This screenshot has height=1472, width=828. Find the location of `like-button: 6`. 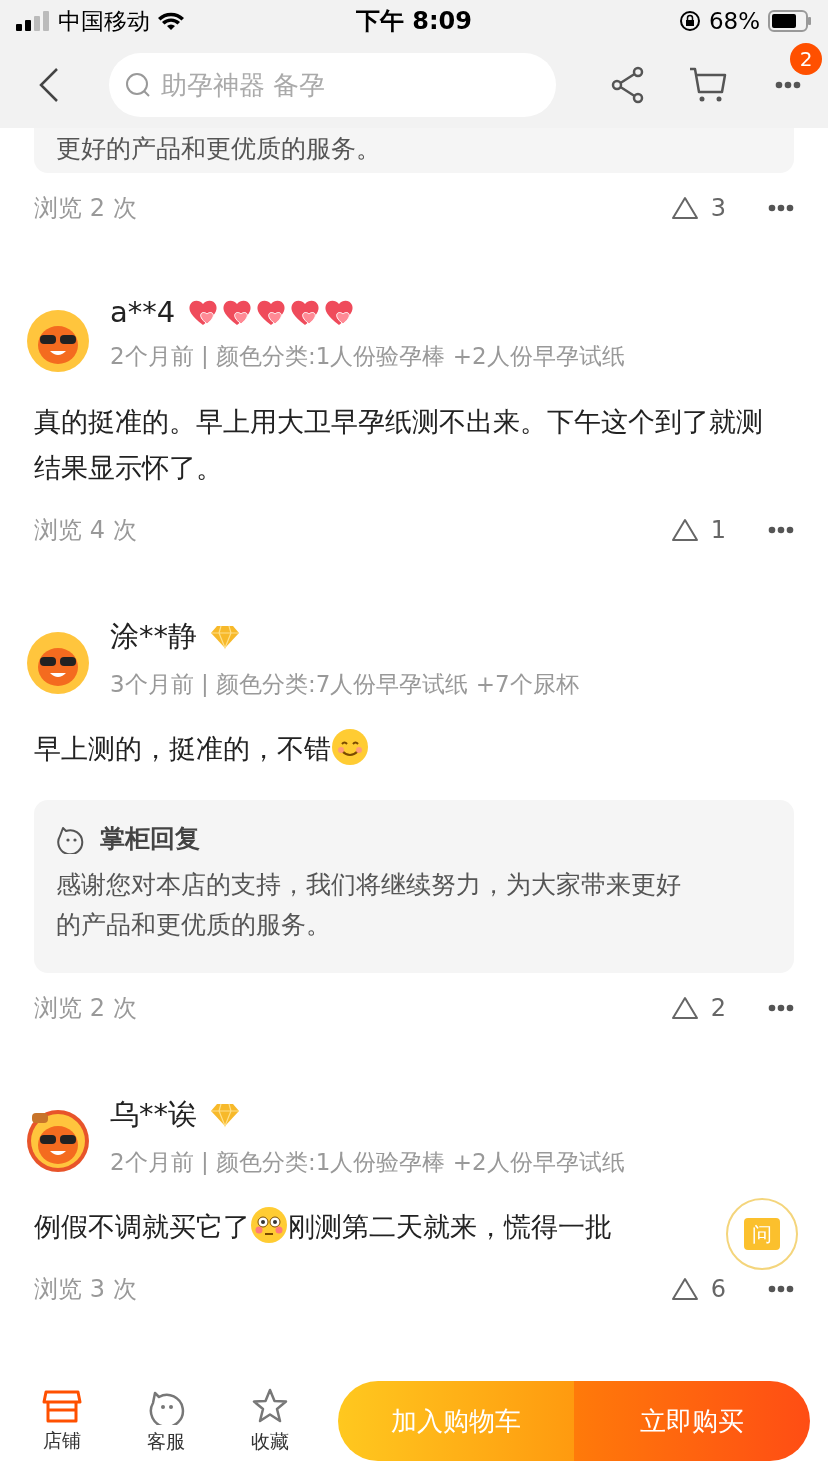

like-button: 6 is located at coordinates (698, 1289).